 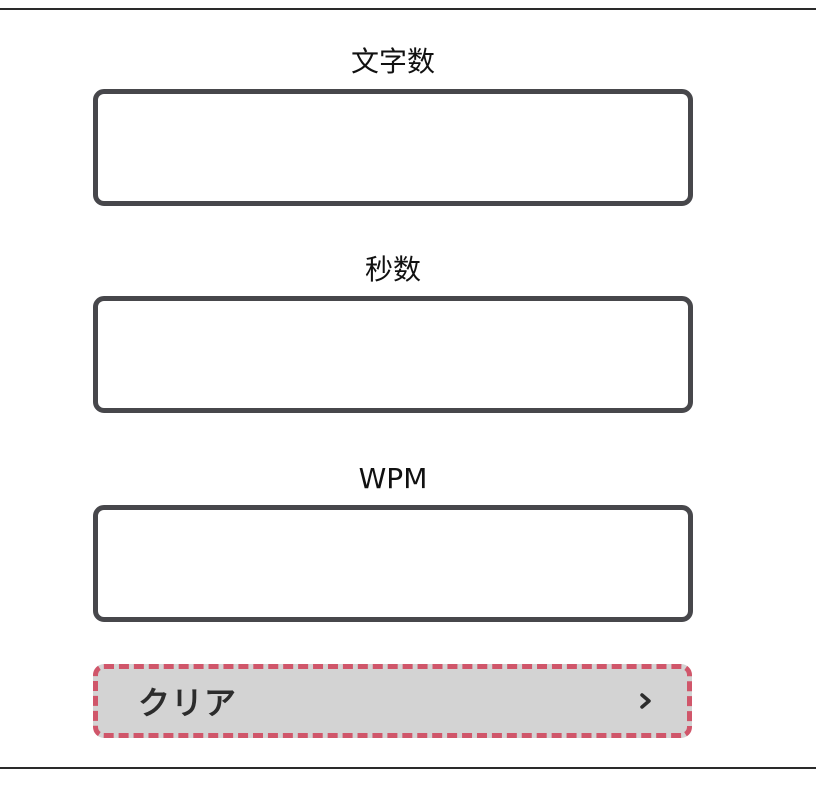 I want to click on top-divider, so click(x=408, y=9).